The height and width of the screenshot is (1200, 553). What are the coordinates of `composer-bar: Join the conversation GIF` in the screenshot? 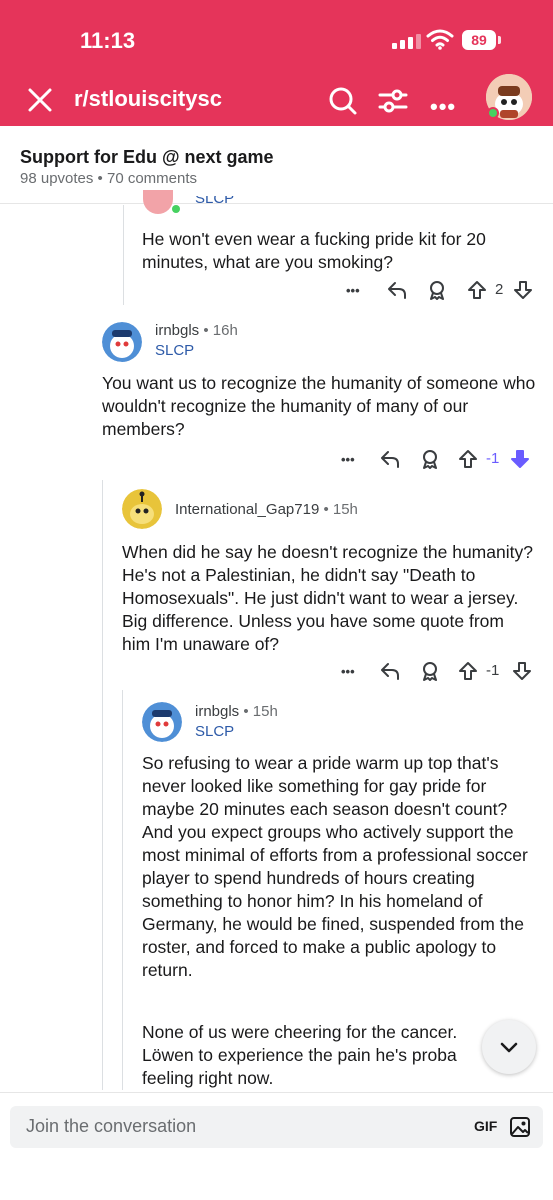 It's located at (276, 1146).